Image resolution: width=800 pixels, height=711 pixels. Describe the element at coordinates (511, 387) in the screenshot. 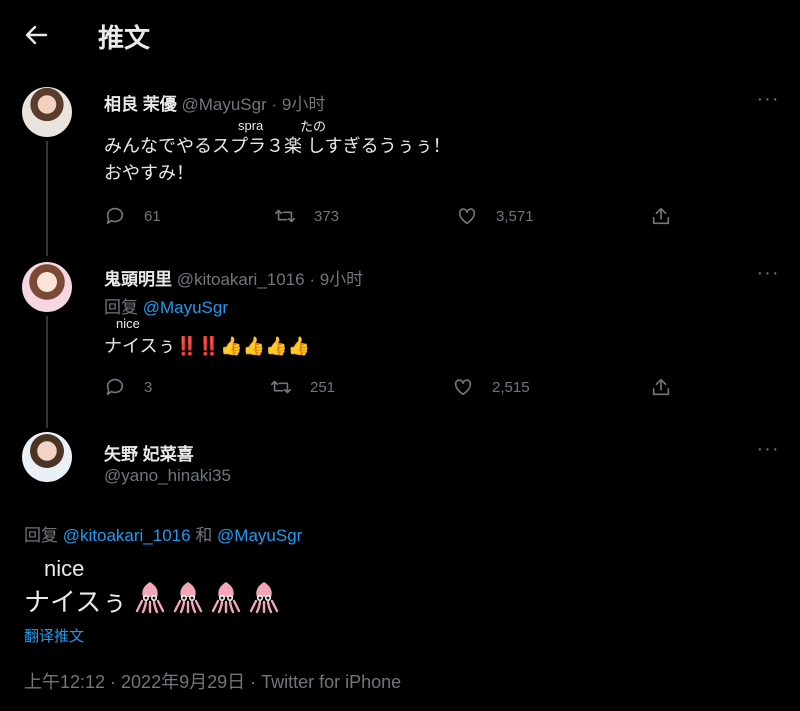

I see `like-count: 2,515` at that location.